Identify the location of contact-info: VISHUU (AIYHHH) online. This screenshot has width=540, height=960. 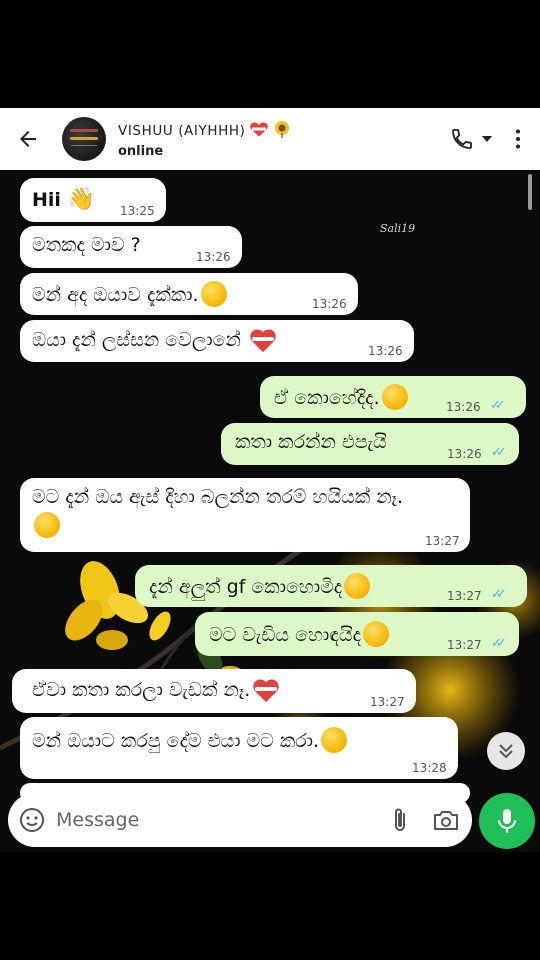
(284, 139).